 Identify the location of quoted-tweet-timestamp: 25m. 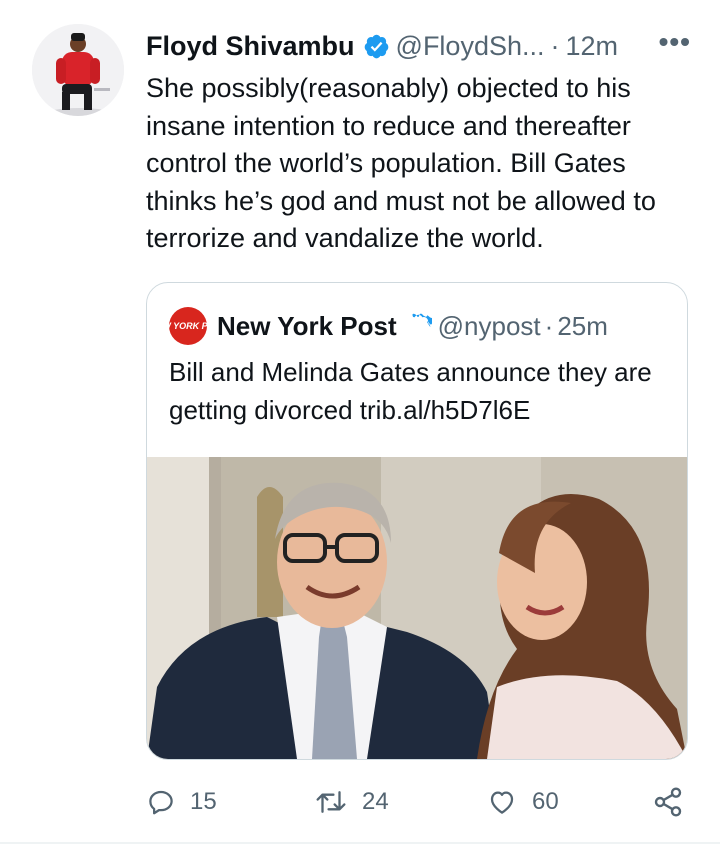
(582, 326).